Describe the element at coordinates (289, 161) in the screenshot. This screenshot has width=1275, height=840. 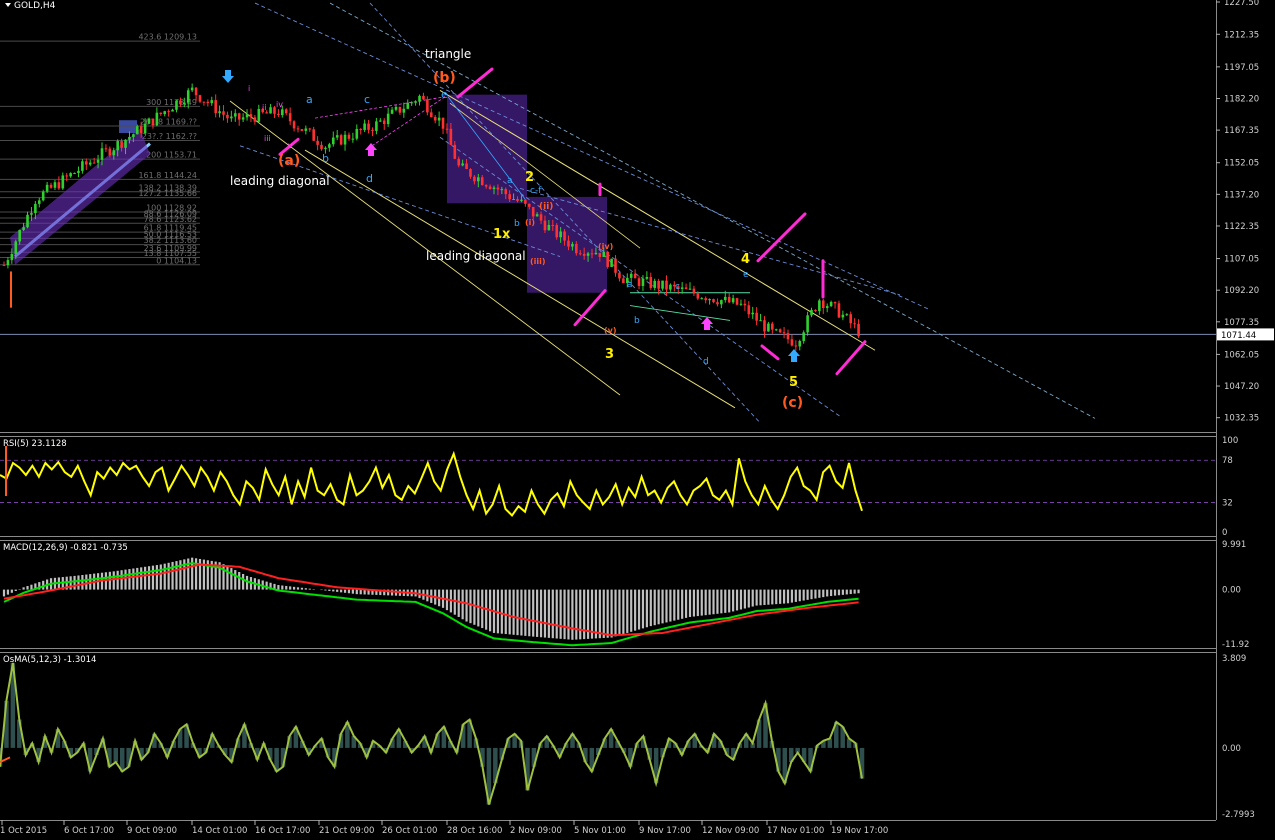
I see `wave-label: (a)` at that location.